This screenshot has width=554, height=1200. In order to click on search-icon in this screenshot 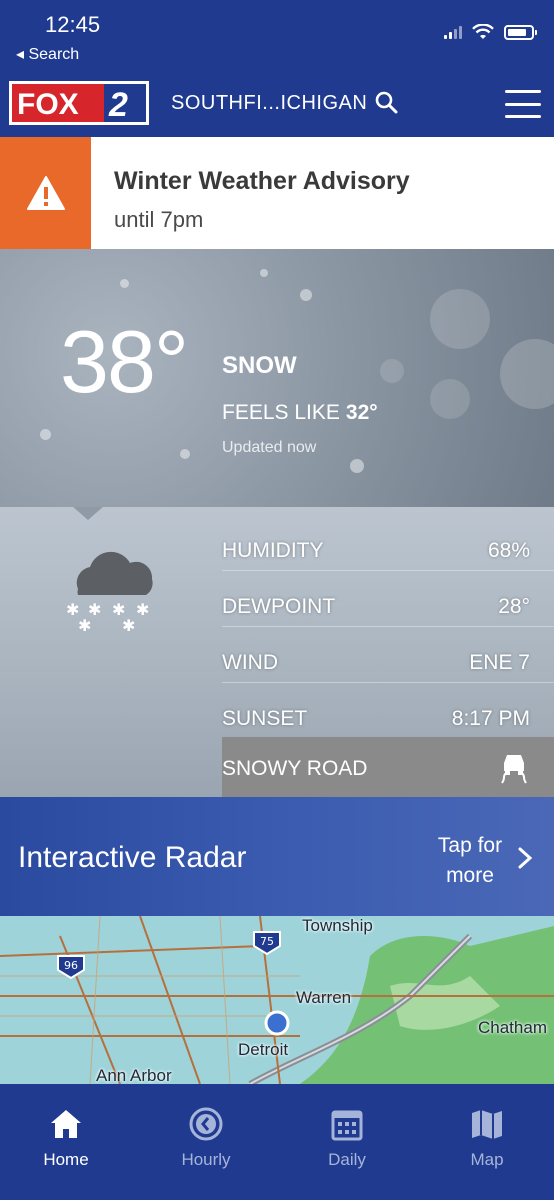, I will do `click(386, 102)`.